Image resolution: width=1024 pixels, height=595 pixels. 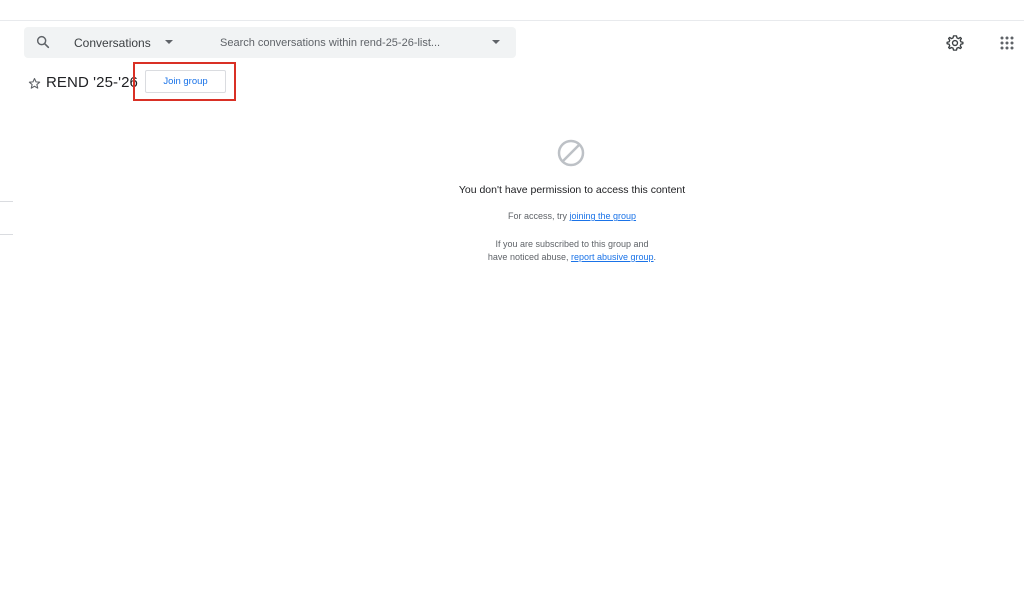 I want to click on abuse-suffix: ., so click(x=655, y=257).